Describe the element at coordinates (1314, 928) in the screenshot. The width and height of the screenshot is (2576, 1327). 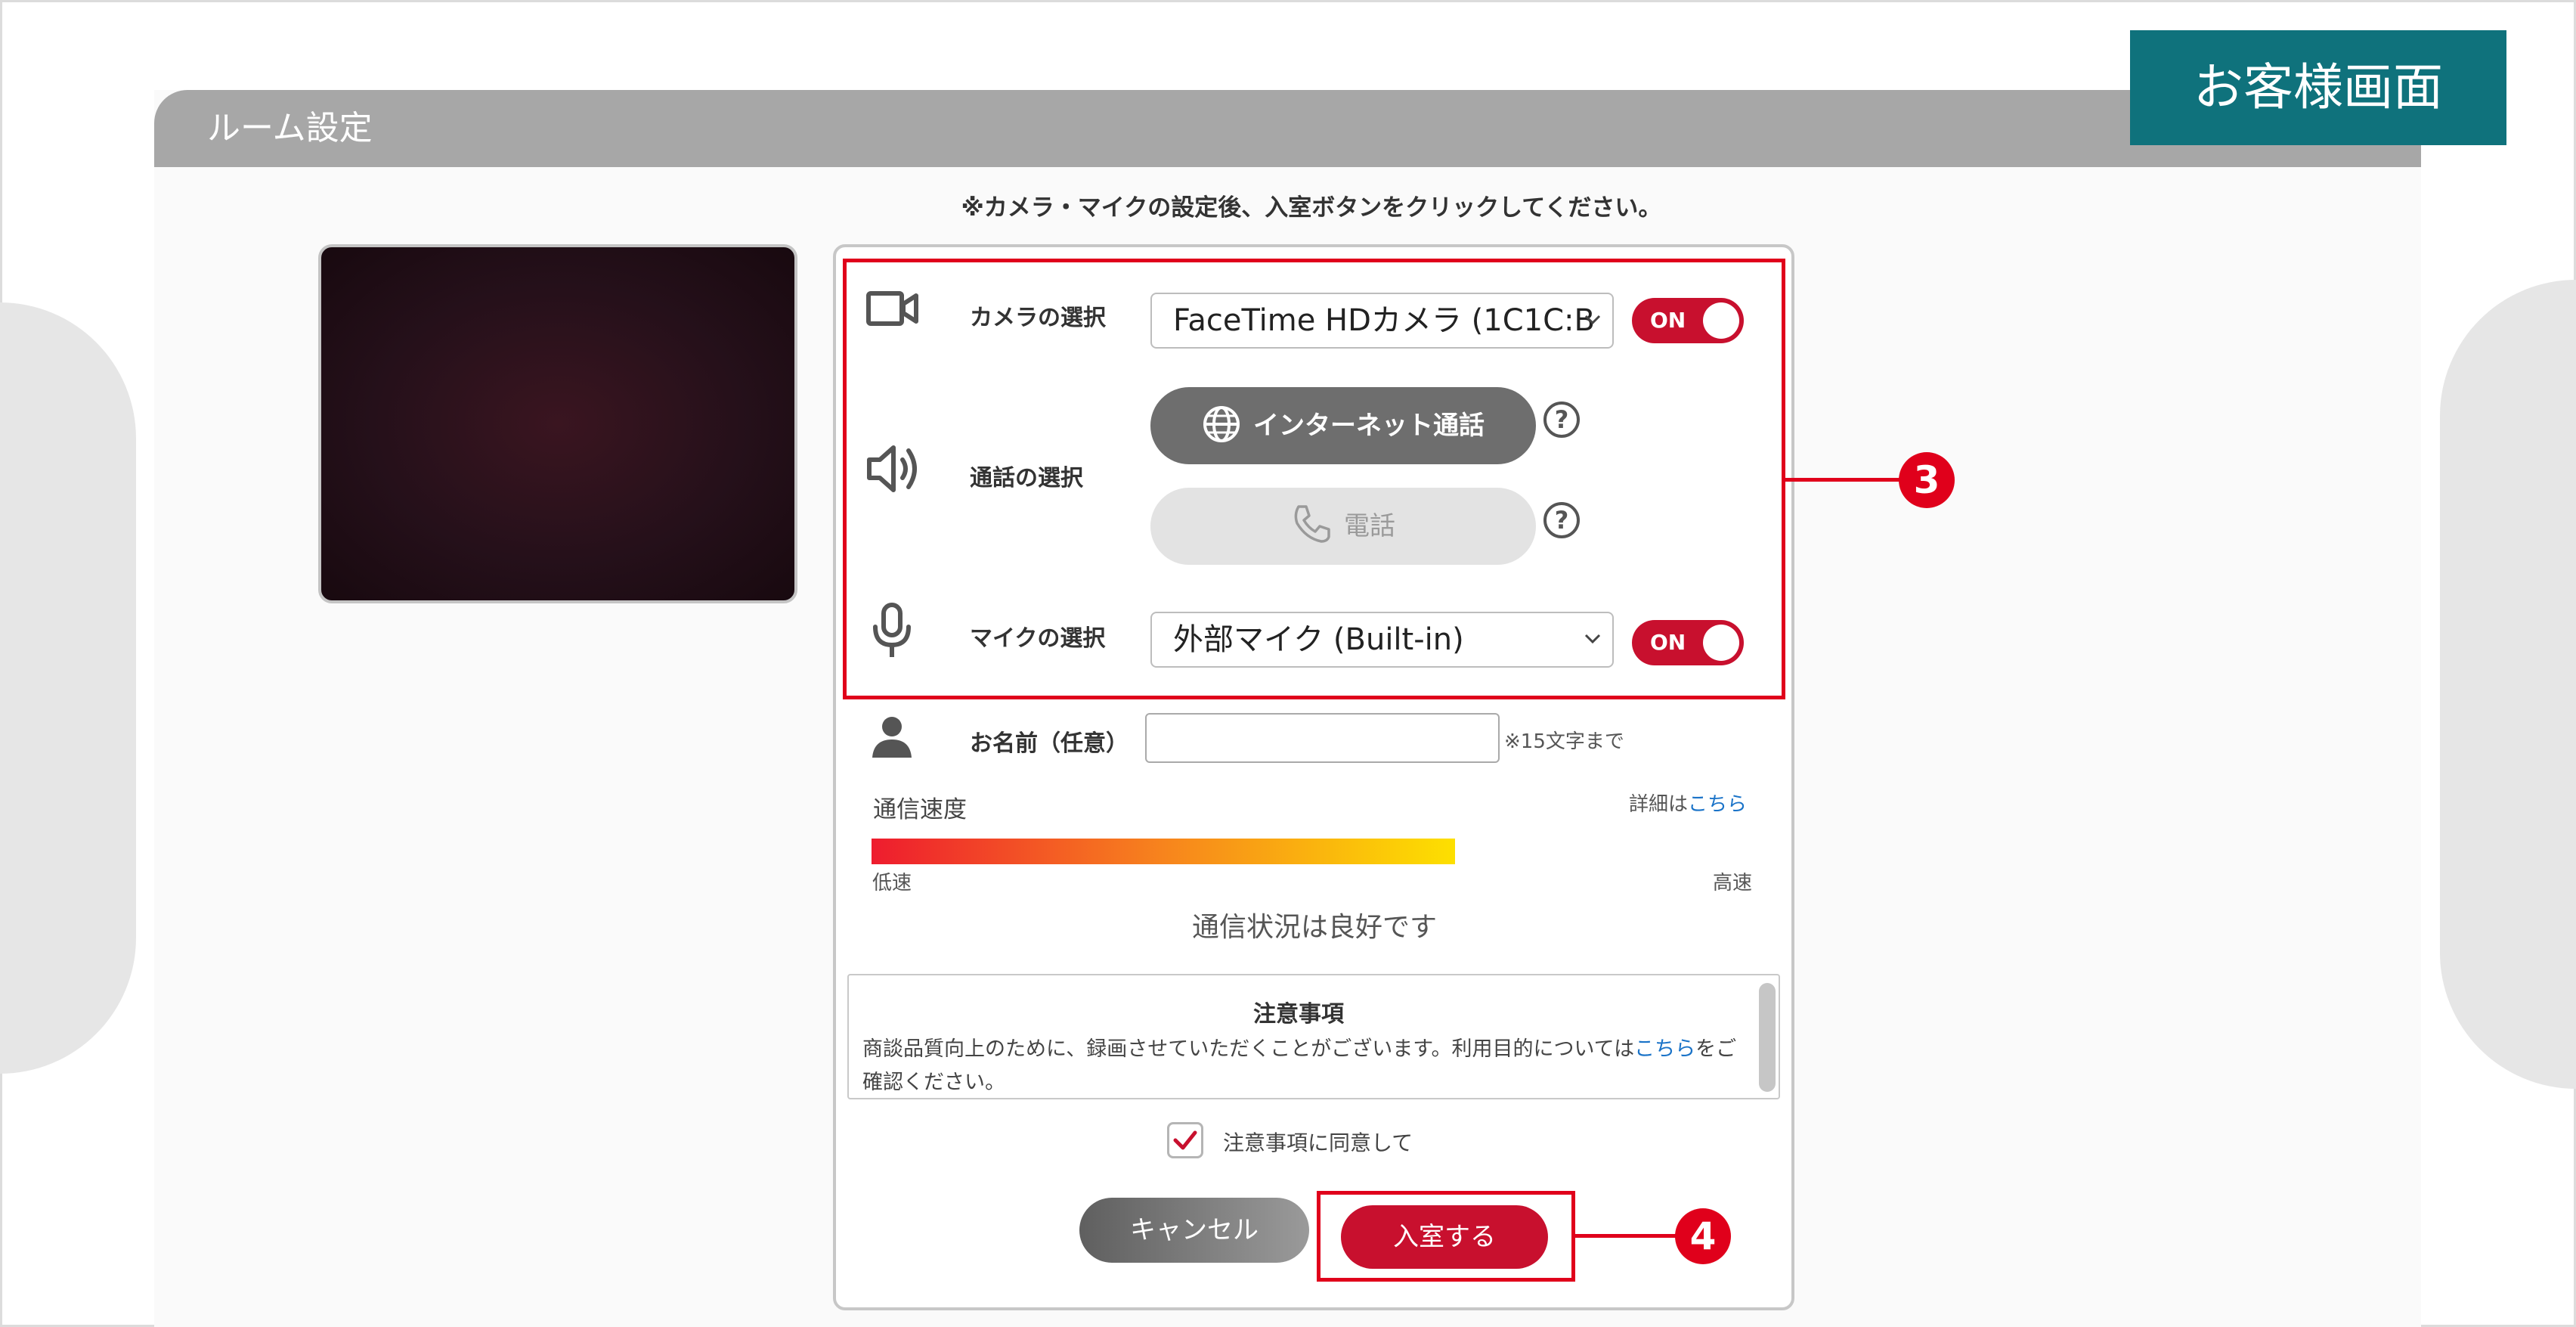
I see `speed-status: 通信状況は良好です` at that location.